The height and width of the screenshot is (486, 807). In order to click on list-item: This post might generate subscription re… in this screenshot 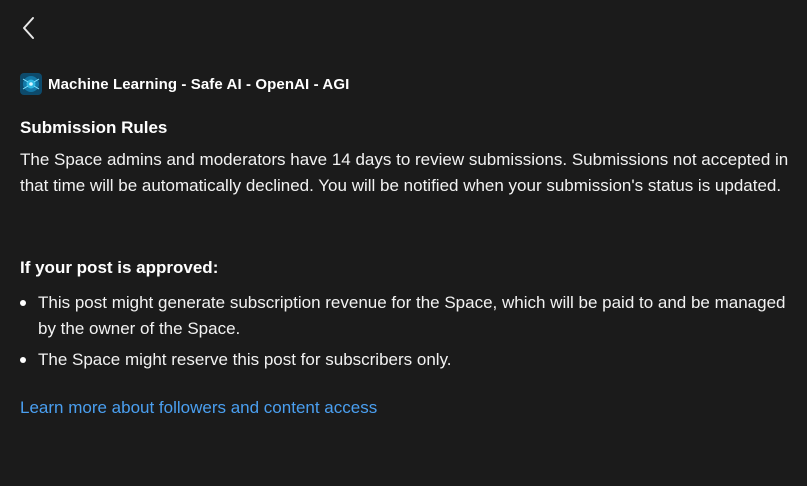, I will do `click(405, 316)`.